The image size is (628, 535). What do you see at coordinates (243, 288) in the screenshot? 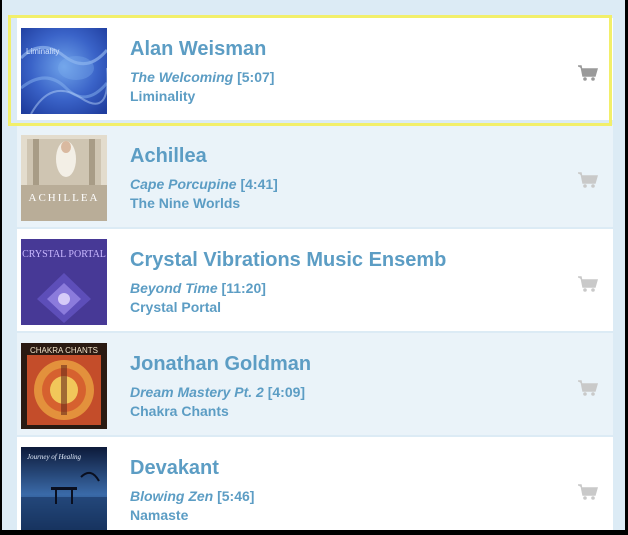
I see `track-duration: [11:20]` at bounding box center [243, 288].